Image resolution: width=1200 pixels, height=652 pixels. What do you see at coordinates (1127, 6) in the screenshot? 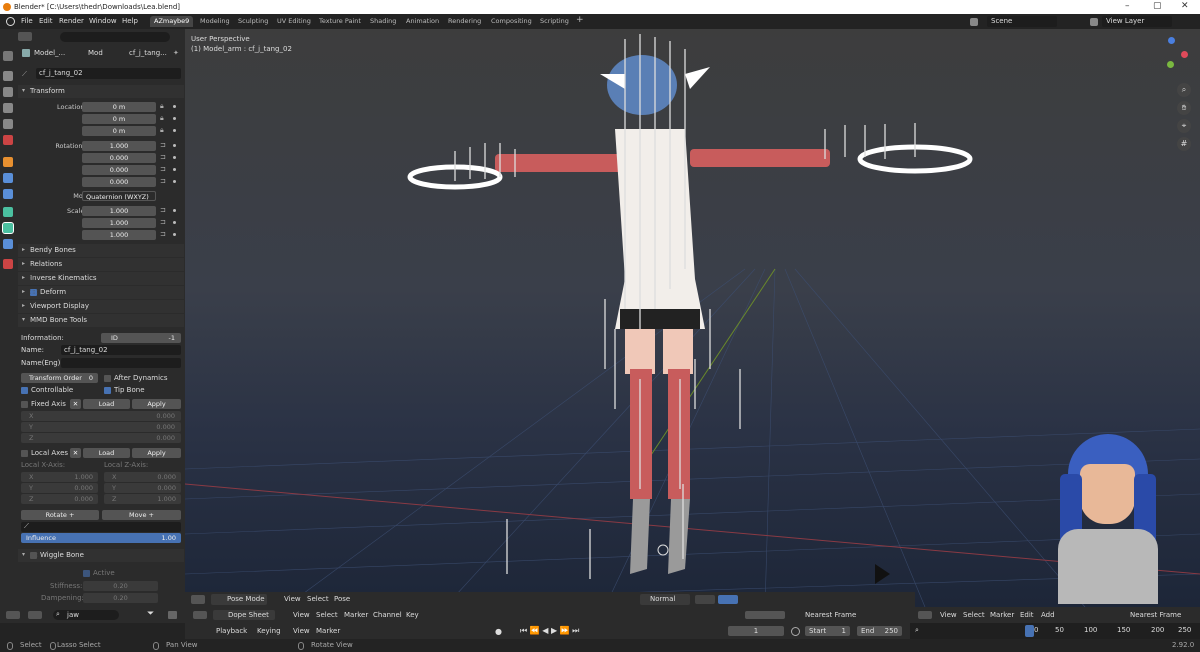
I see `minimize-button: –` at bounding box center [1127, 6].